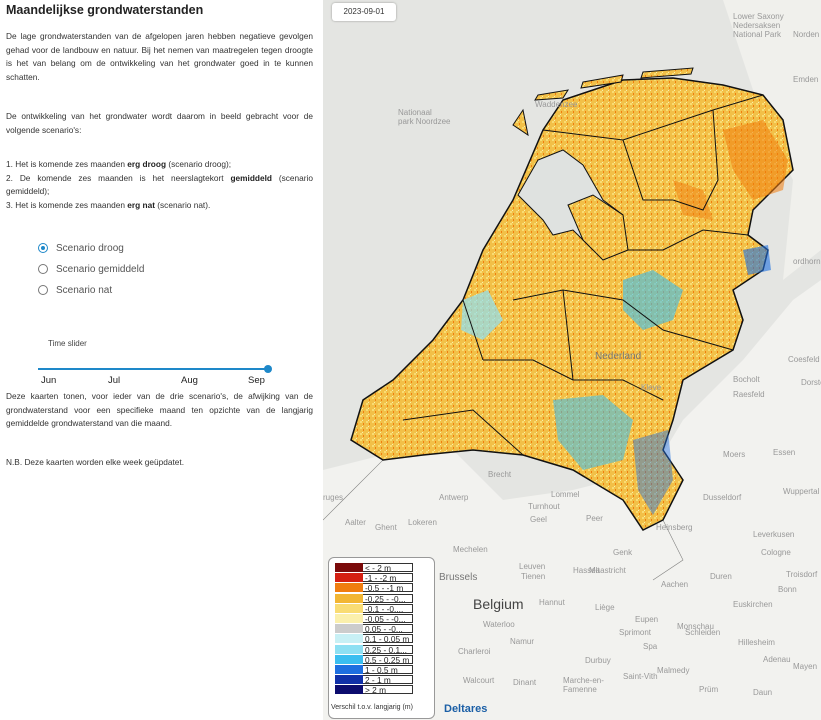 This screenshot has height=720, width=821. Describe the element at coordinates (49, 380) in the screenshot. I see `slider-month-label: Jun` at that location.